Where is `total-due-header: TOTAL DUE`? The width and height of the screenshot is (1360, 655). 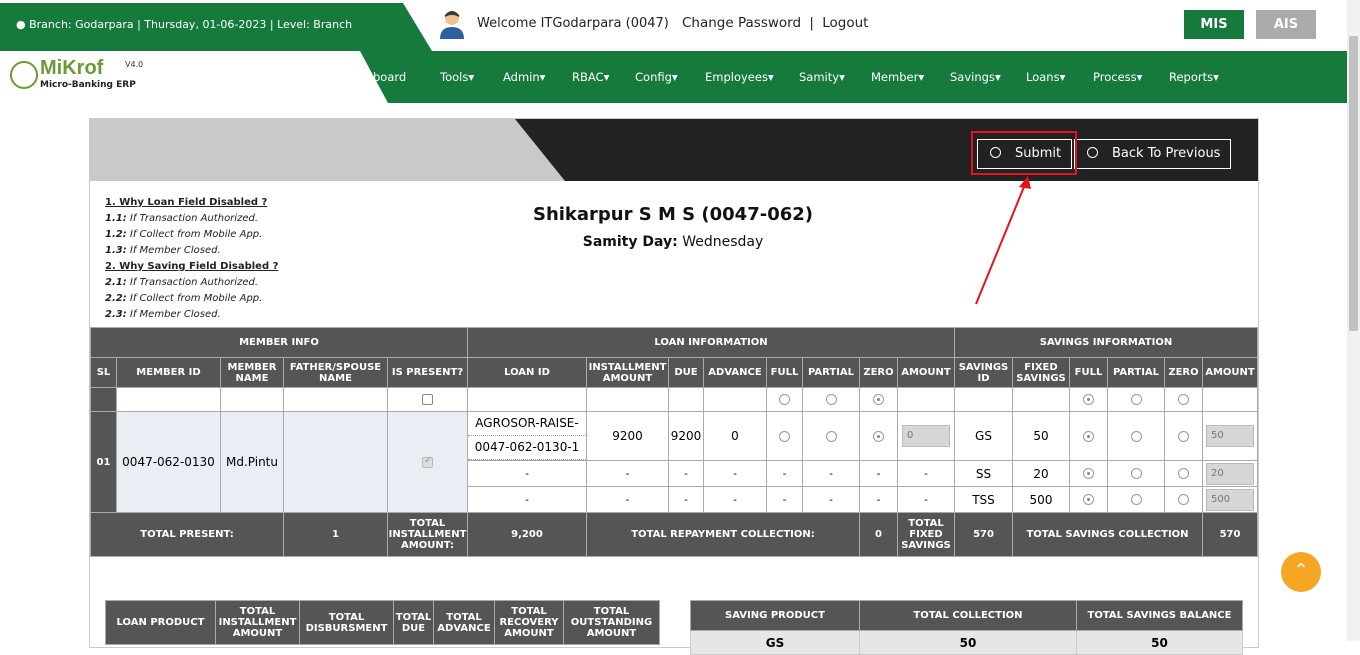 total-due-header: TOTAL DUE is located at coordinates (413, 622).